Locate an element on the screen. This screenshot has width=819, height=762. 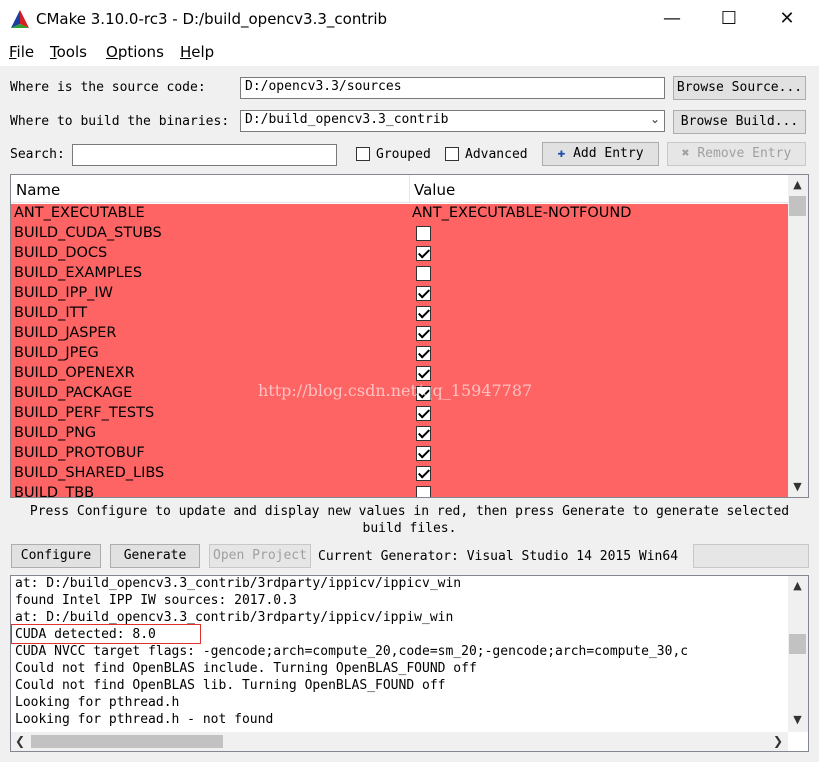
menu-file: File is located at coordinates (21, 52).